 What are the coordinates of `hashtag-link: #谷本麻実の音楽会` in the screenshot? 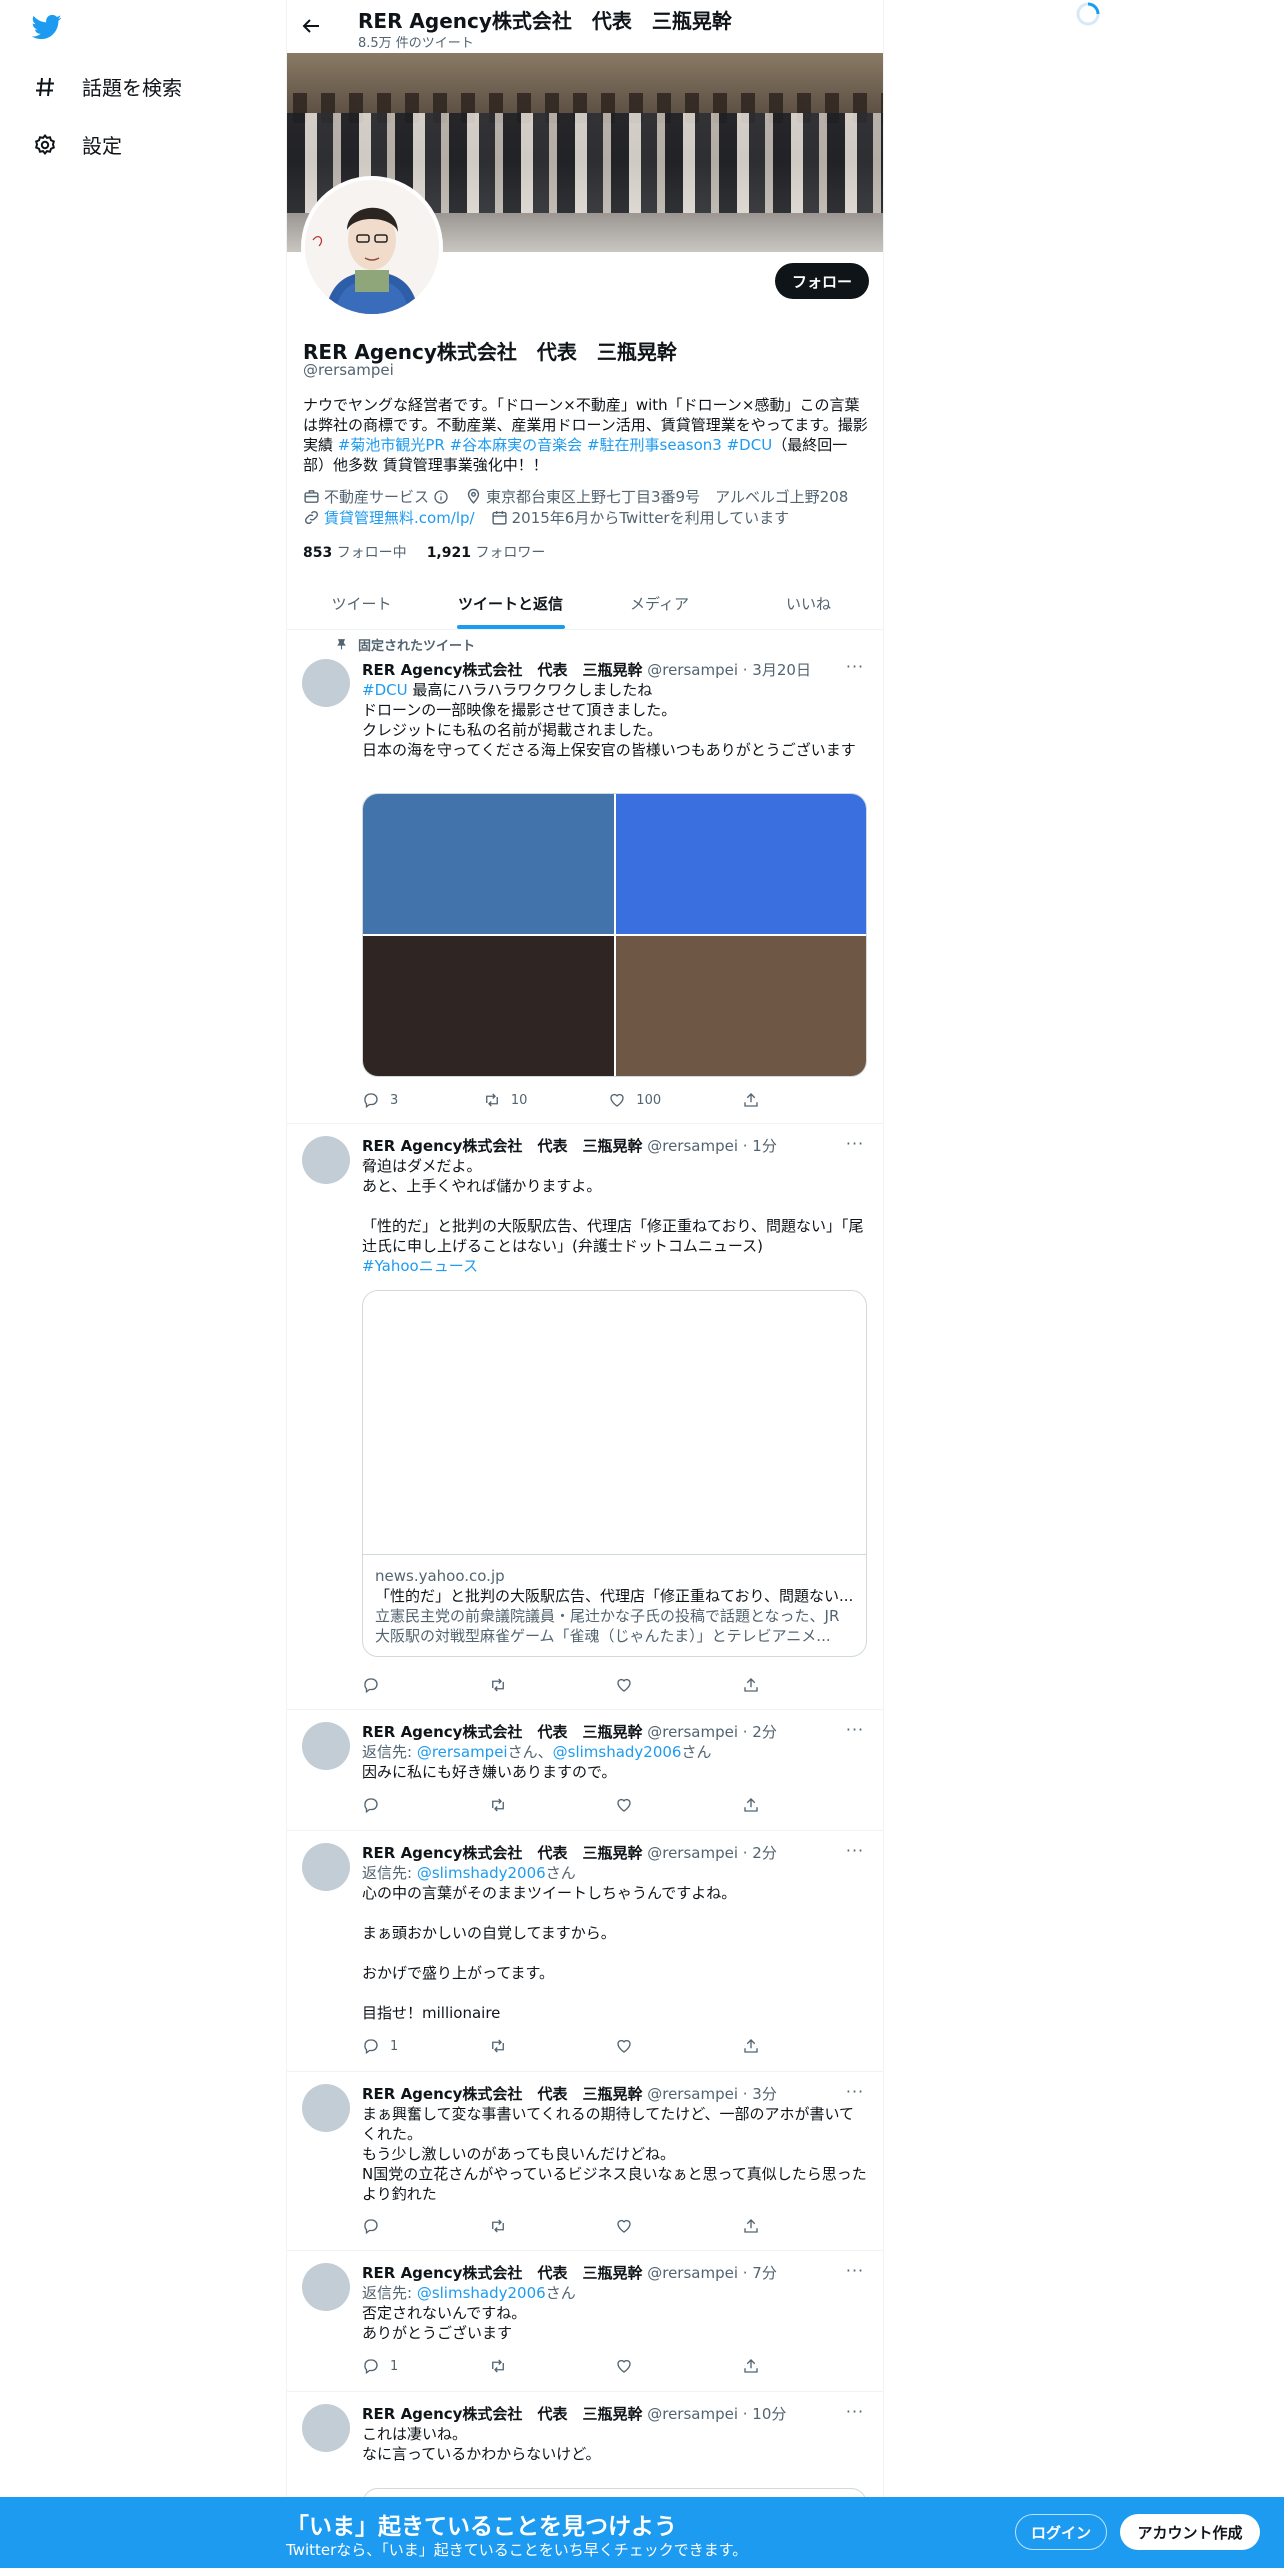 It's located at (516, 445).